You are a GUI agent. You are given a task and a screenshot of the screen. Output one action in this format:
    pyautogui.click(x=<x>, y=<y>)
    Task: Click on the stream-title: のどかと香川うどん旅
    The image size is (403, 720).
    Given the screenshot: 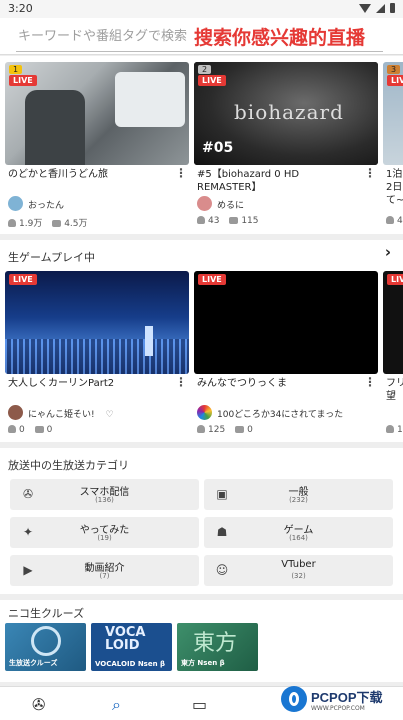 What is the action you would take?
    pyautogui.click(x=88, y=174)
    